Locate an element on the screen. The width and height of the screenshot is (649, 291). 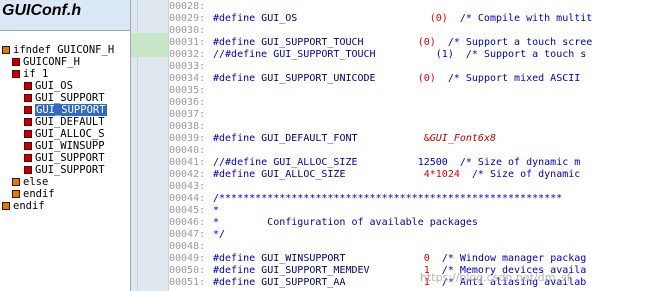
code-line: 00036: is located at coordinates (191, 103).